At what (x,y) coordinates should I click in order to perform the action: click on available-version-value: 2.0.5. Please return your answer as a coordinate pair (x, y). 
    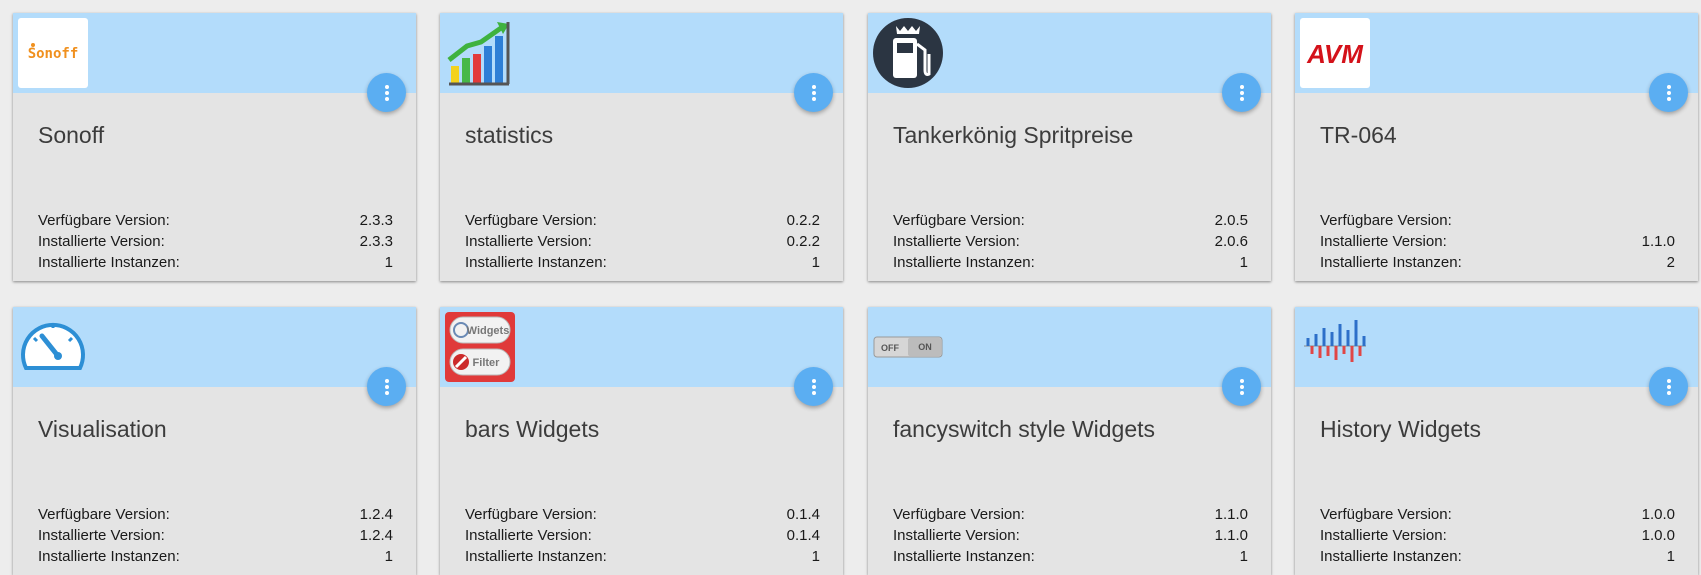
    Looking at the image, I should click on (1231, 220).